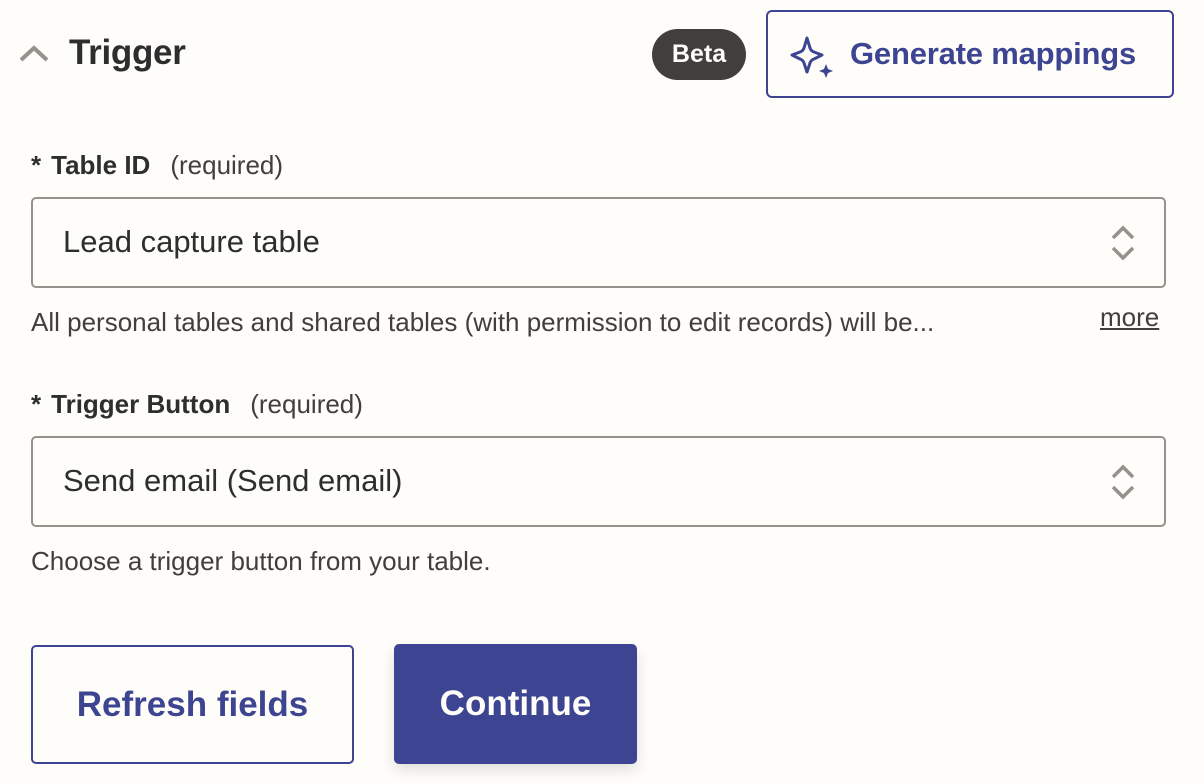 This screenshot has height=784, width=1204. What do you see at coordinates (101, 165) in the screenshot?
I see `field-name: Table ID` at bounding box center [101, 165].